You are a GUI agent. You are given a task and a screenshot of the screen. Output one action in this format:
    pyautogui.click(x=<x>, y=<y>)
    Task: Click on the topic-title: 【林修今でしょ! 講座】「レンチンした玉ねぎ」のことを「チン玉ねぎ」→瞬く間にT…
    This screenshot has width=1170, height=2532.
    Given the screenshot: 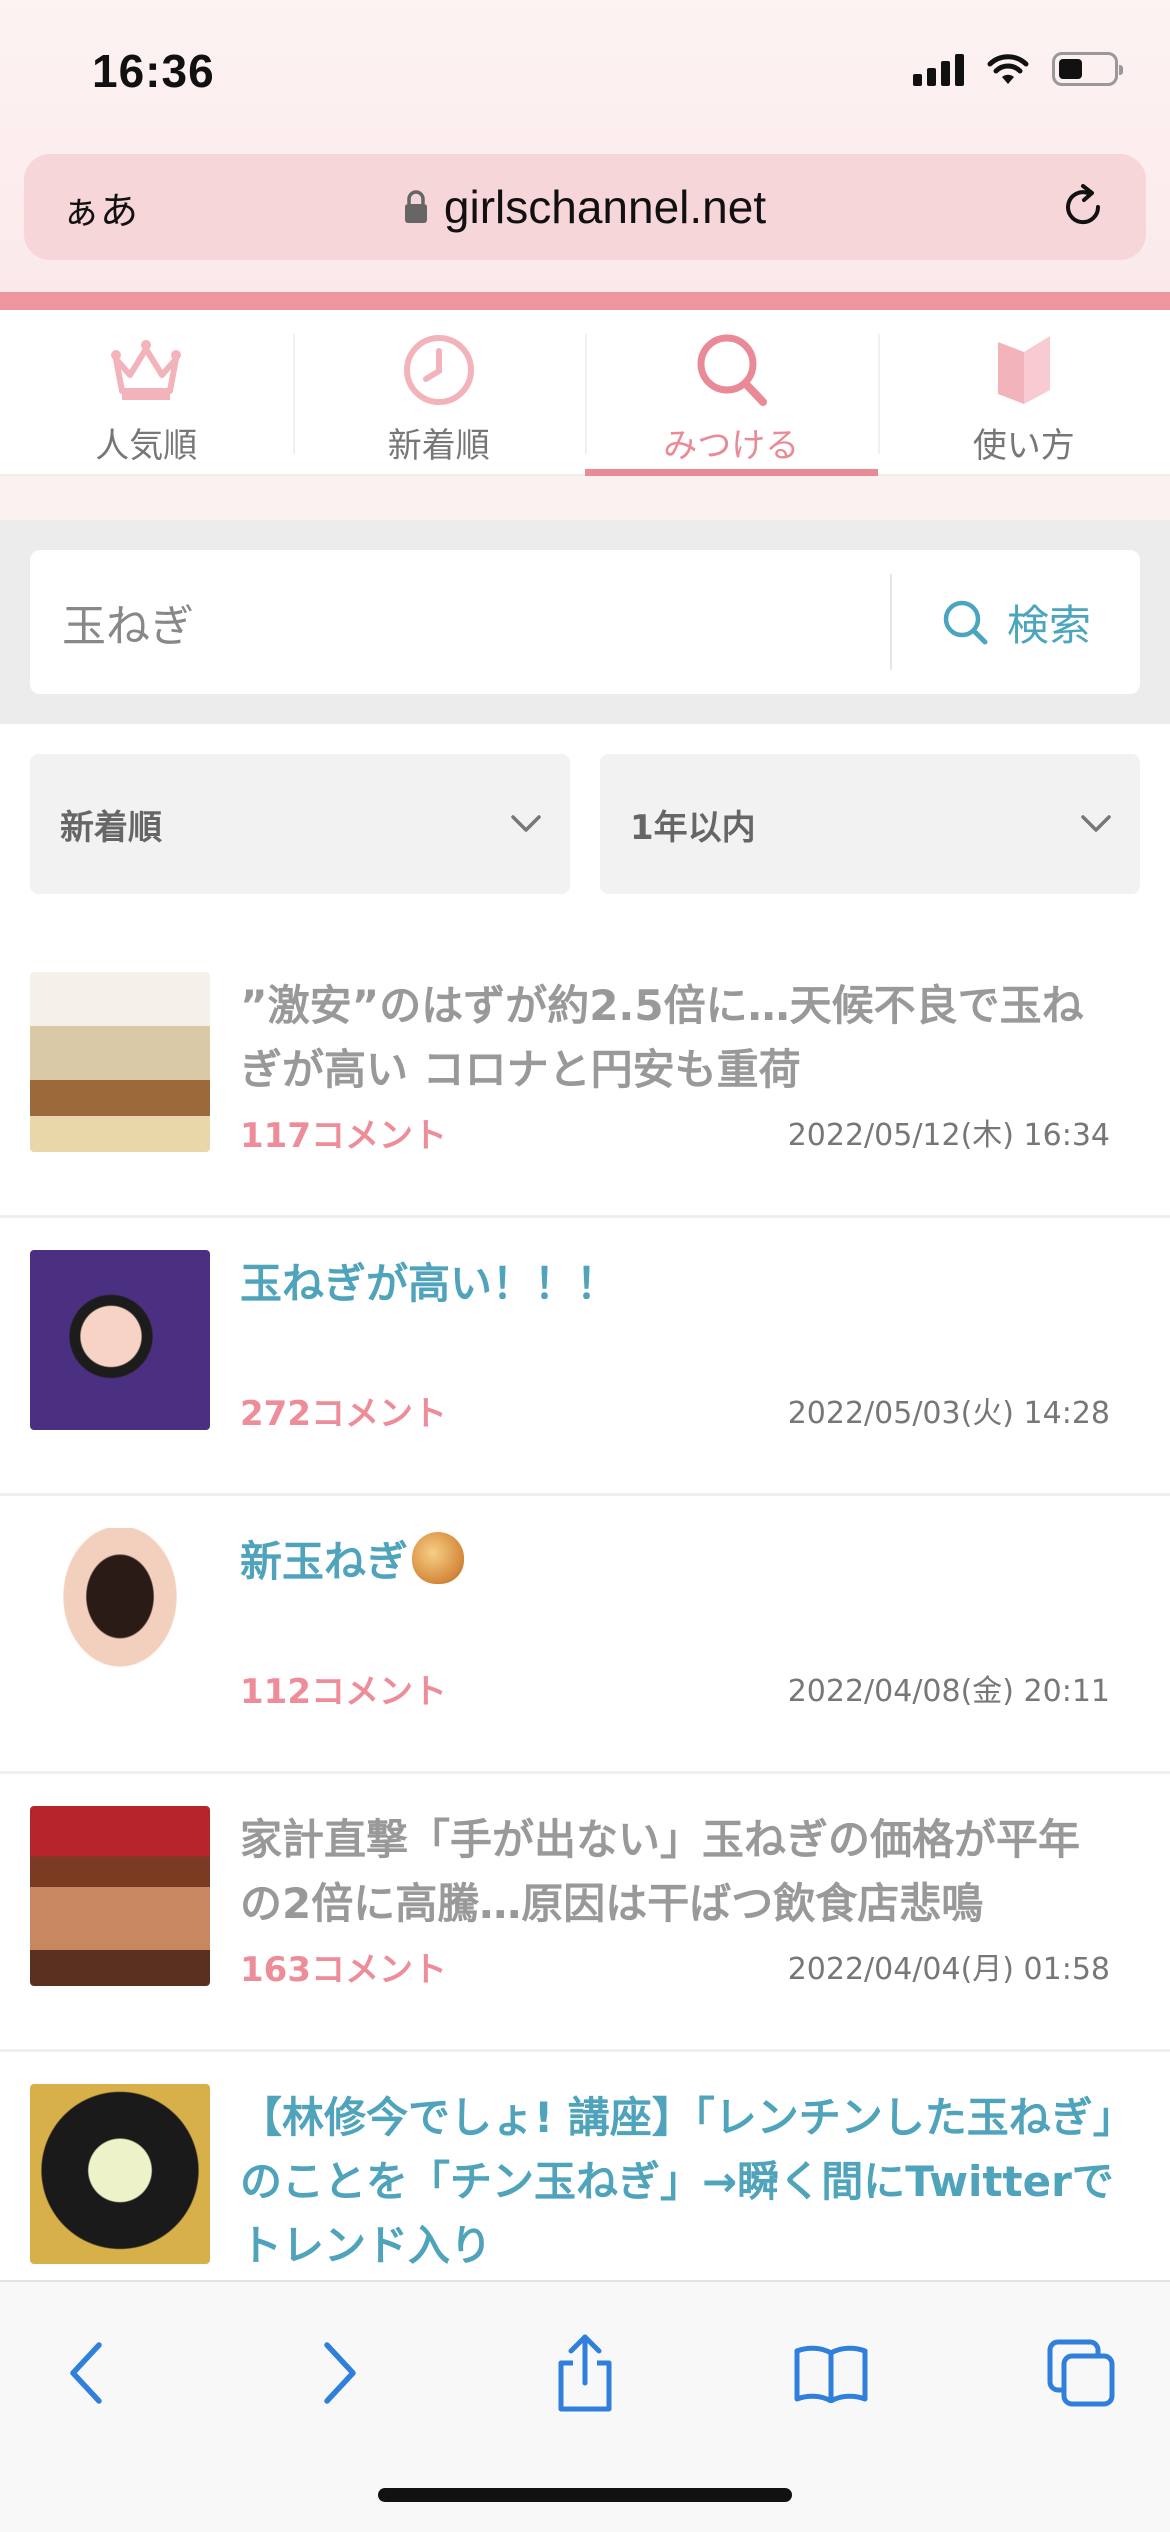 What is the action you would take?
    pyautogui.click(x=680, y=2182)
    